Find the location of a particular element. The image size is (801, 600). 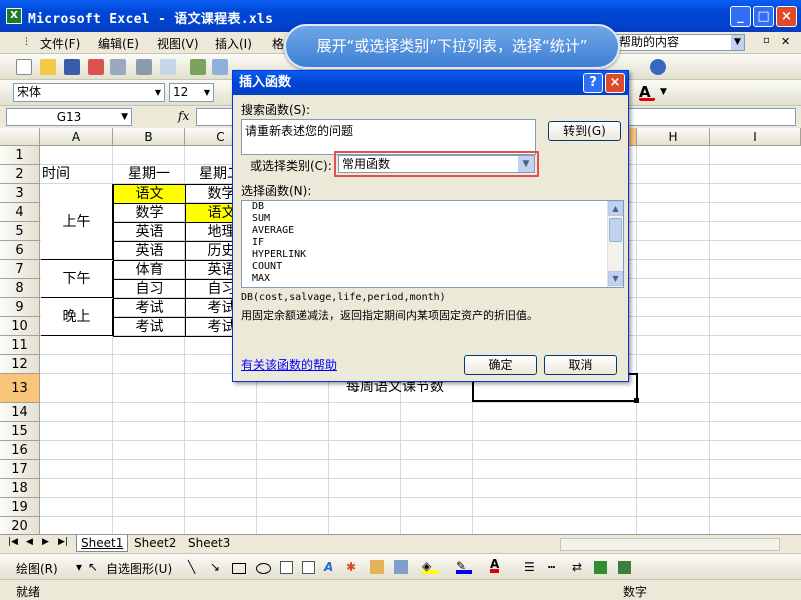

next-sheet-icon: ▶ is located at coordinates (45, 542).